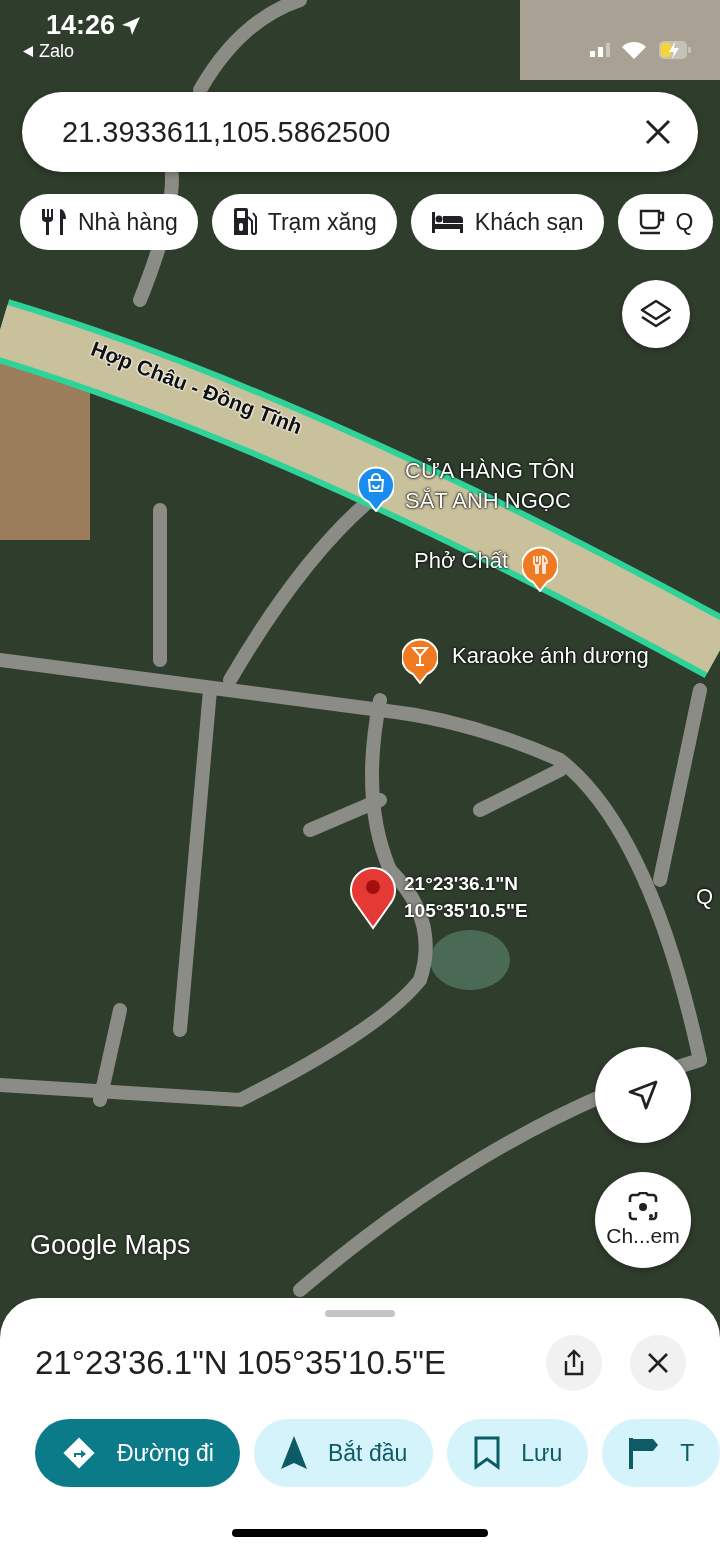  What do you see at coordinates (505, 486) in the screenshot?
I see `place-label: CỬA HÀNG TÔN SẮT ANH NGỌC` at bounding box center [505, 486].